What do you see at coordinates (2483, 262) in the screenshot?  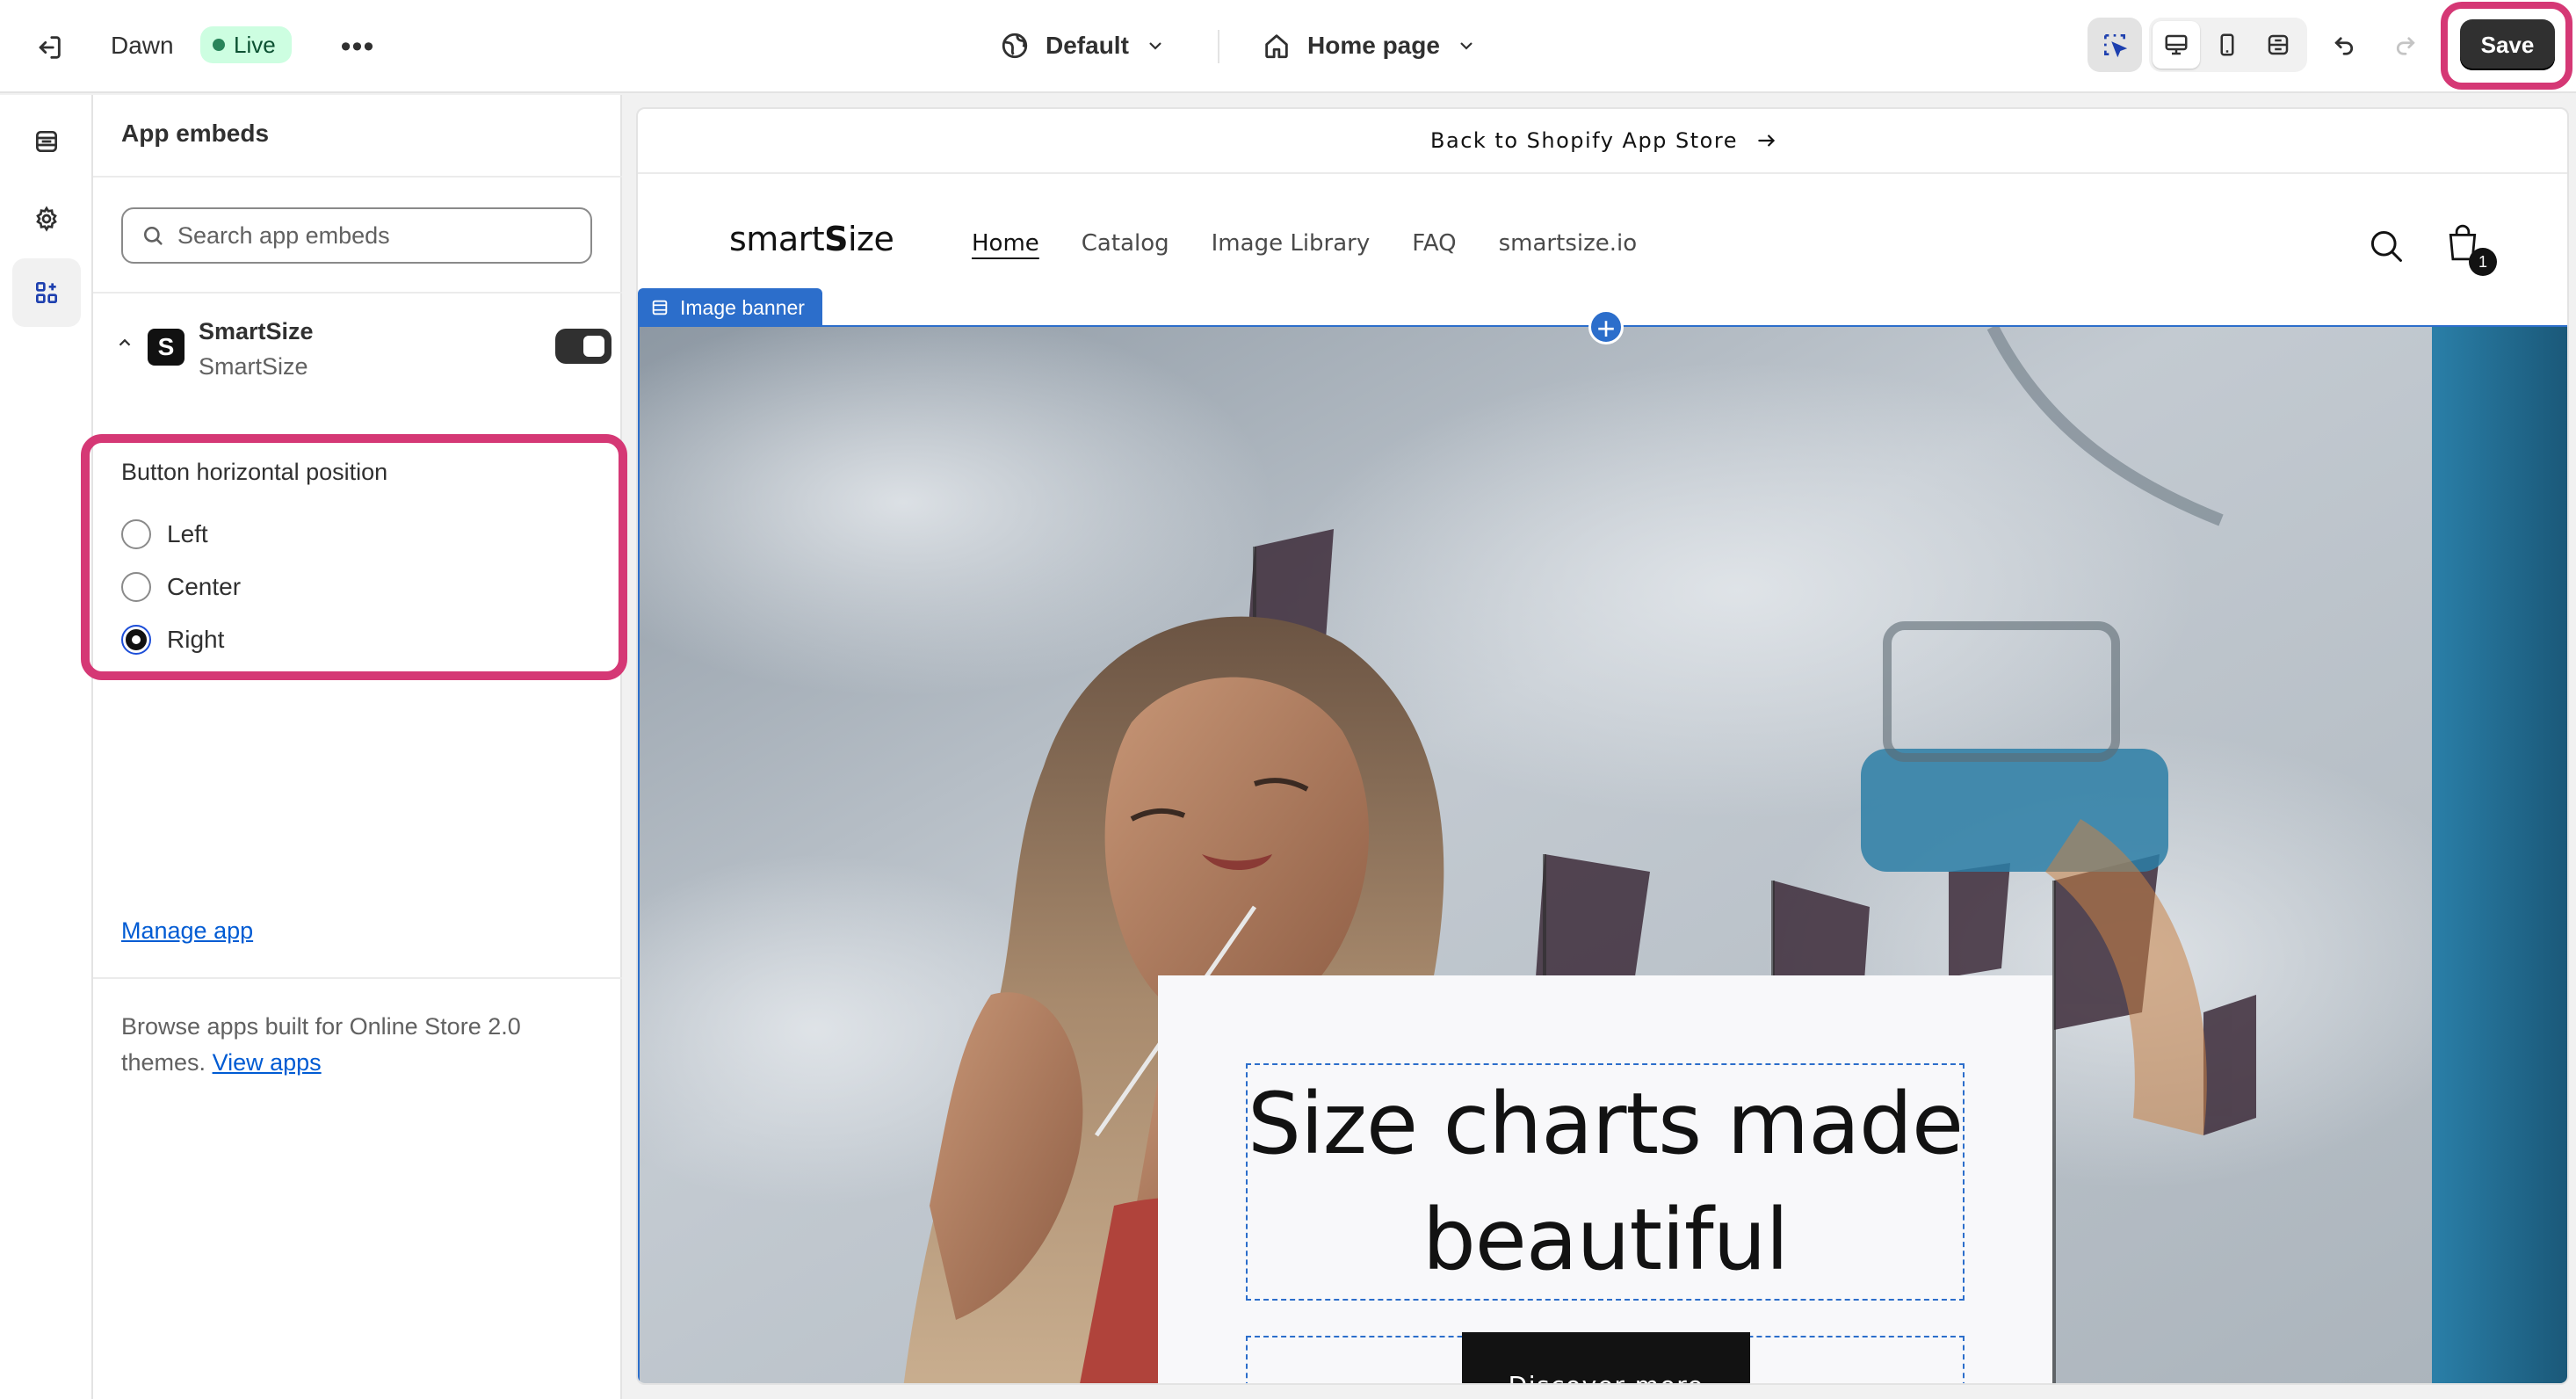 I see `cart-count-badge: 1` at bounding box center [2483, 262].